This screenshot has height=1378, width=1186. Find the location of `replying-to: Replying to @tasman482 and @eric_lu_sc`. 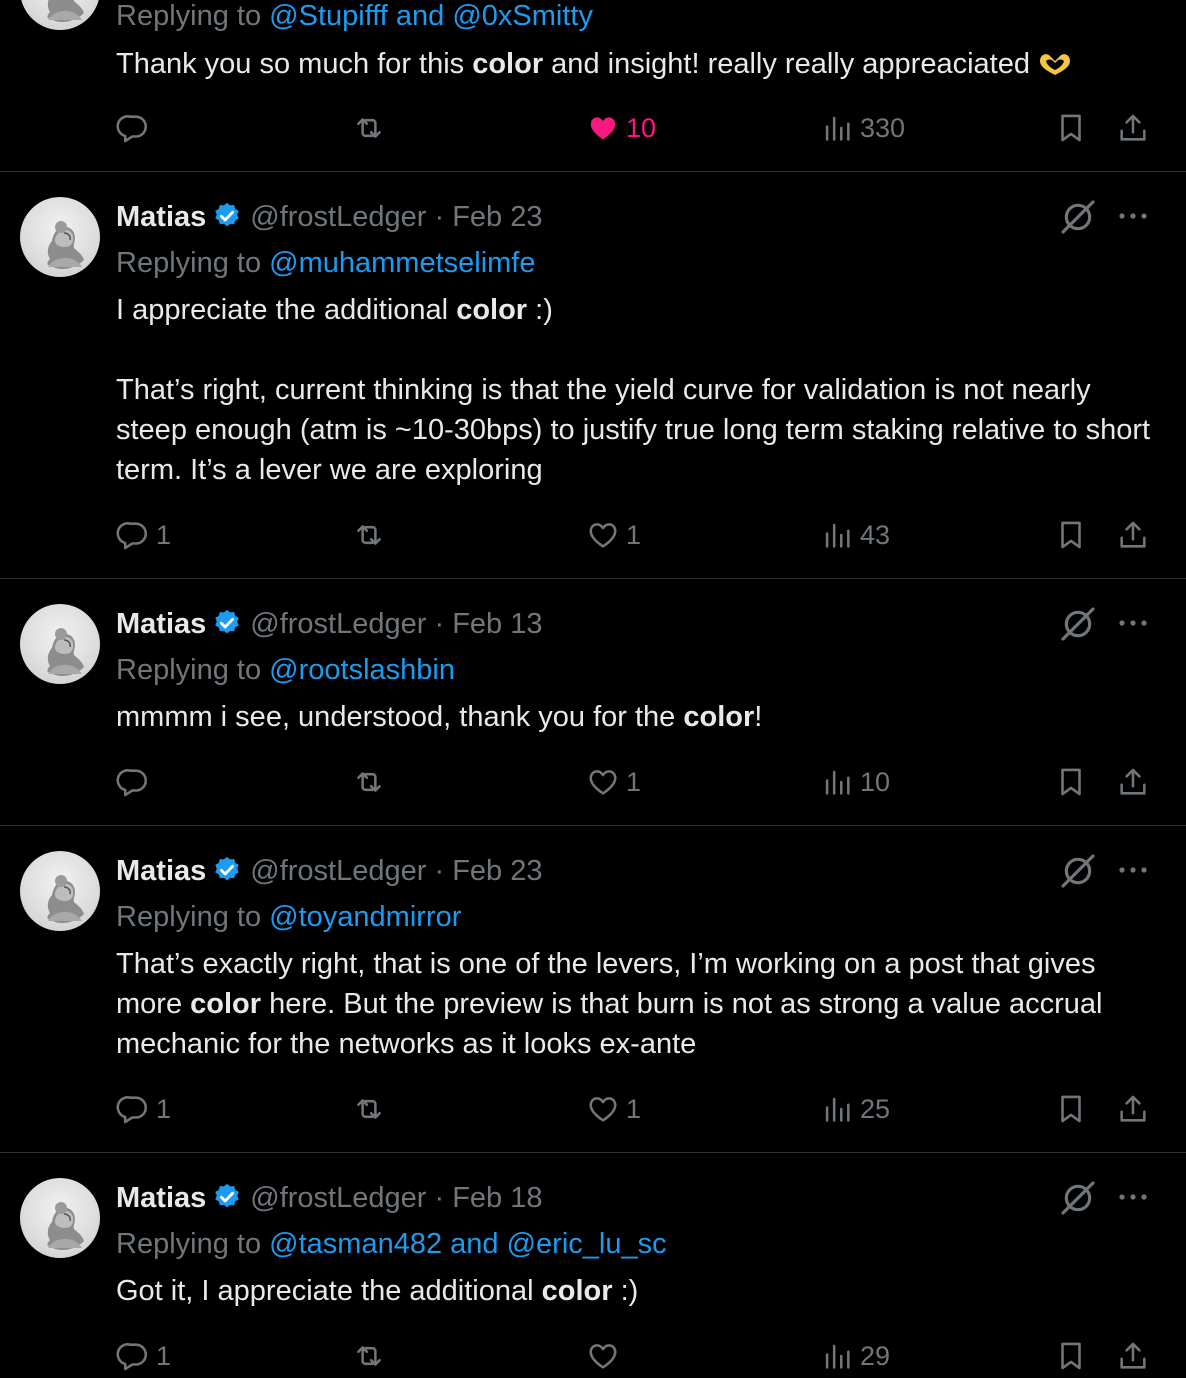

replying-to: Replying to @tasman482 and @eric_lu_sc is located at coordinates (391, 1244).